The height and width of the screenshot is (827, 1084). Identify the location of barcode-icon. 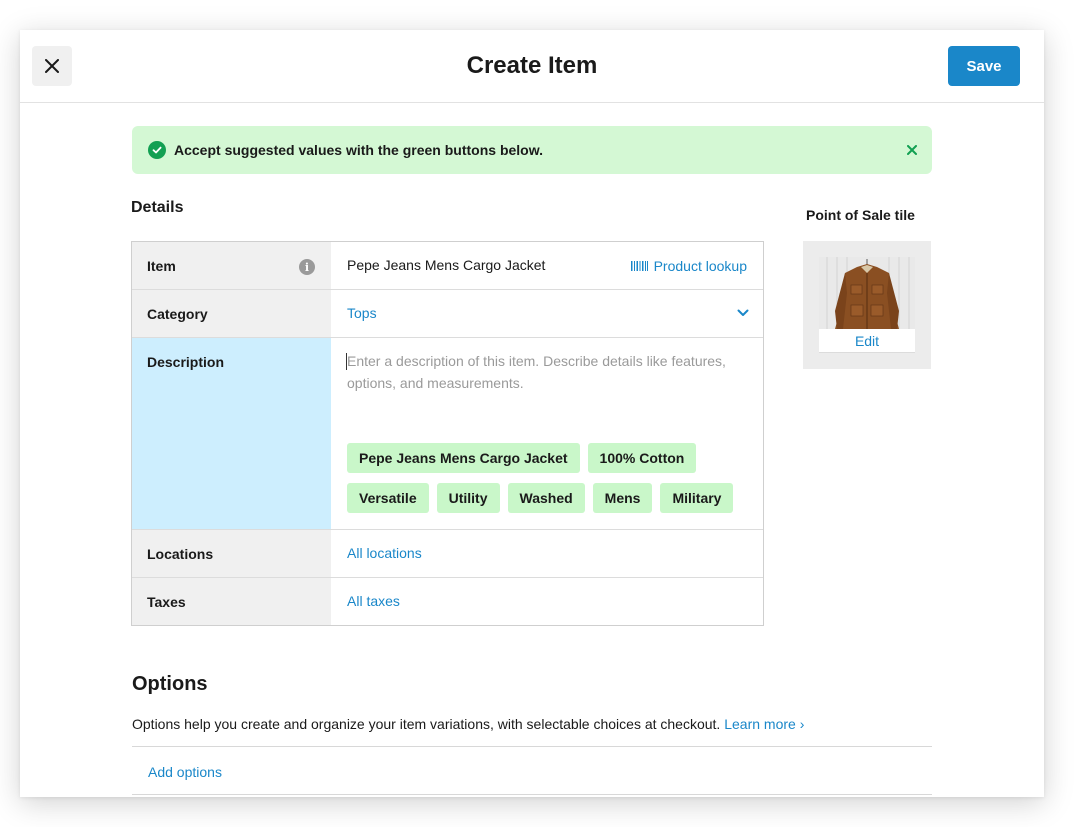
(639, 266).